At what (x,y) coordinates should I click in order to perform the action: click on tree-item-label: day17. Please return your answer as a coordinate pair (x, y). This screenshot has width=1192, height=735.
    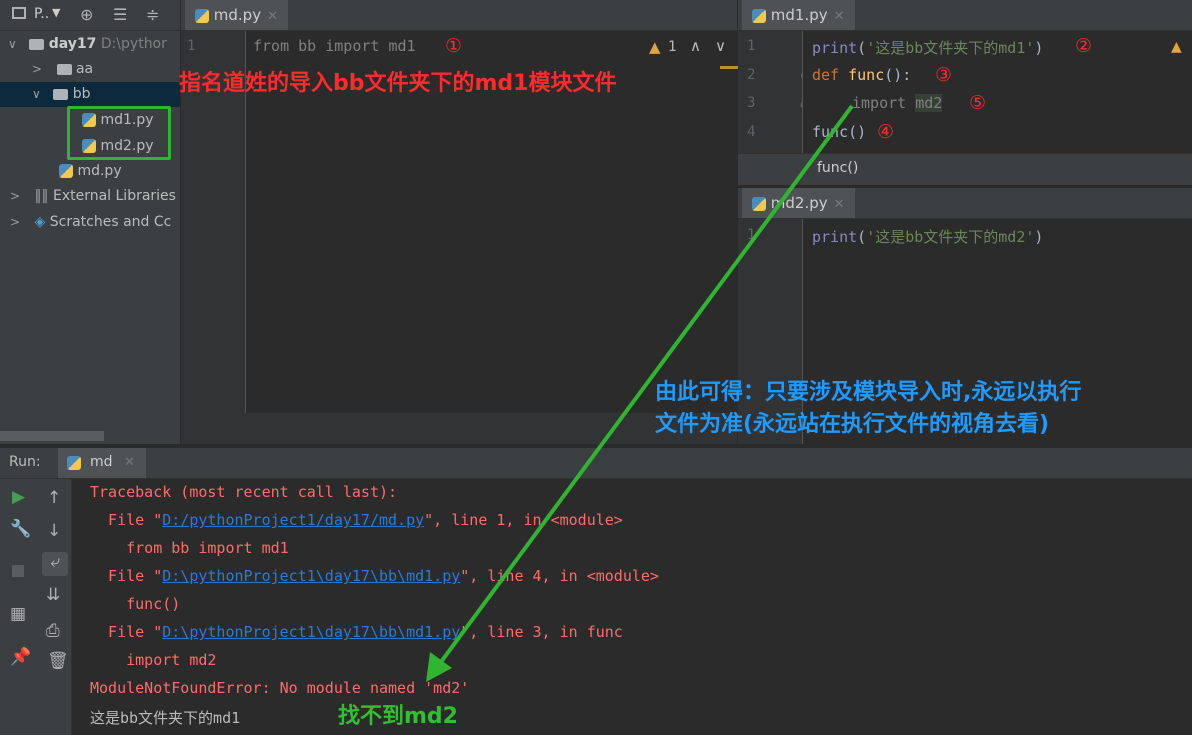
    Looking at the image, I should click on (72, 44).